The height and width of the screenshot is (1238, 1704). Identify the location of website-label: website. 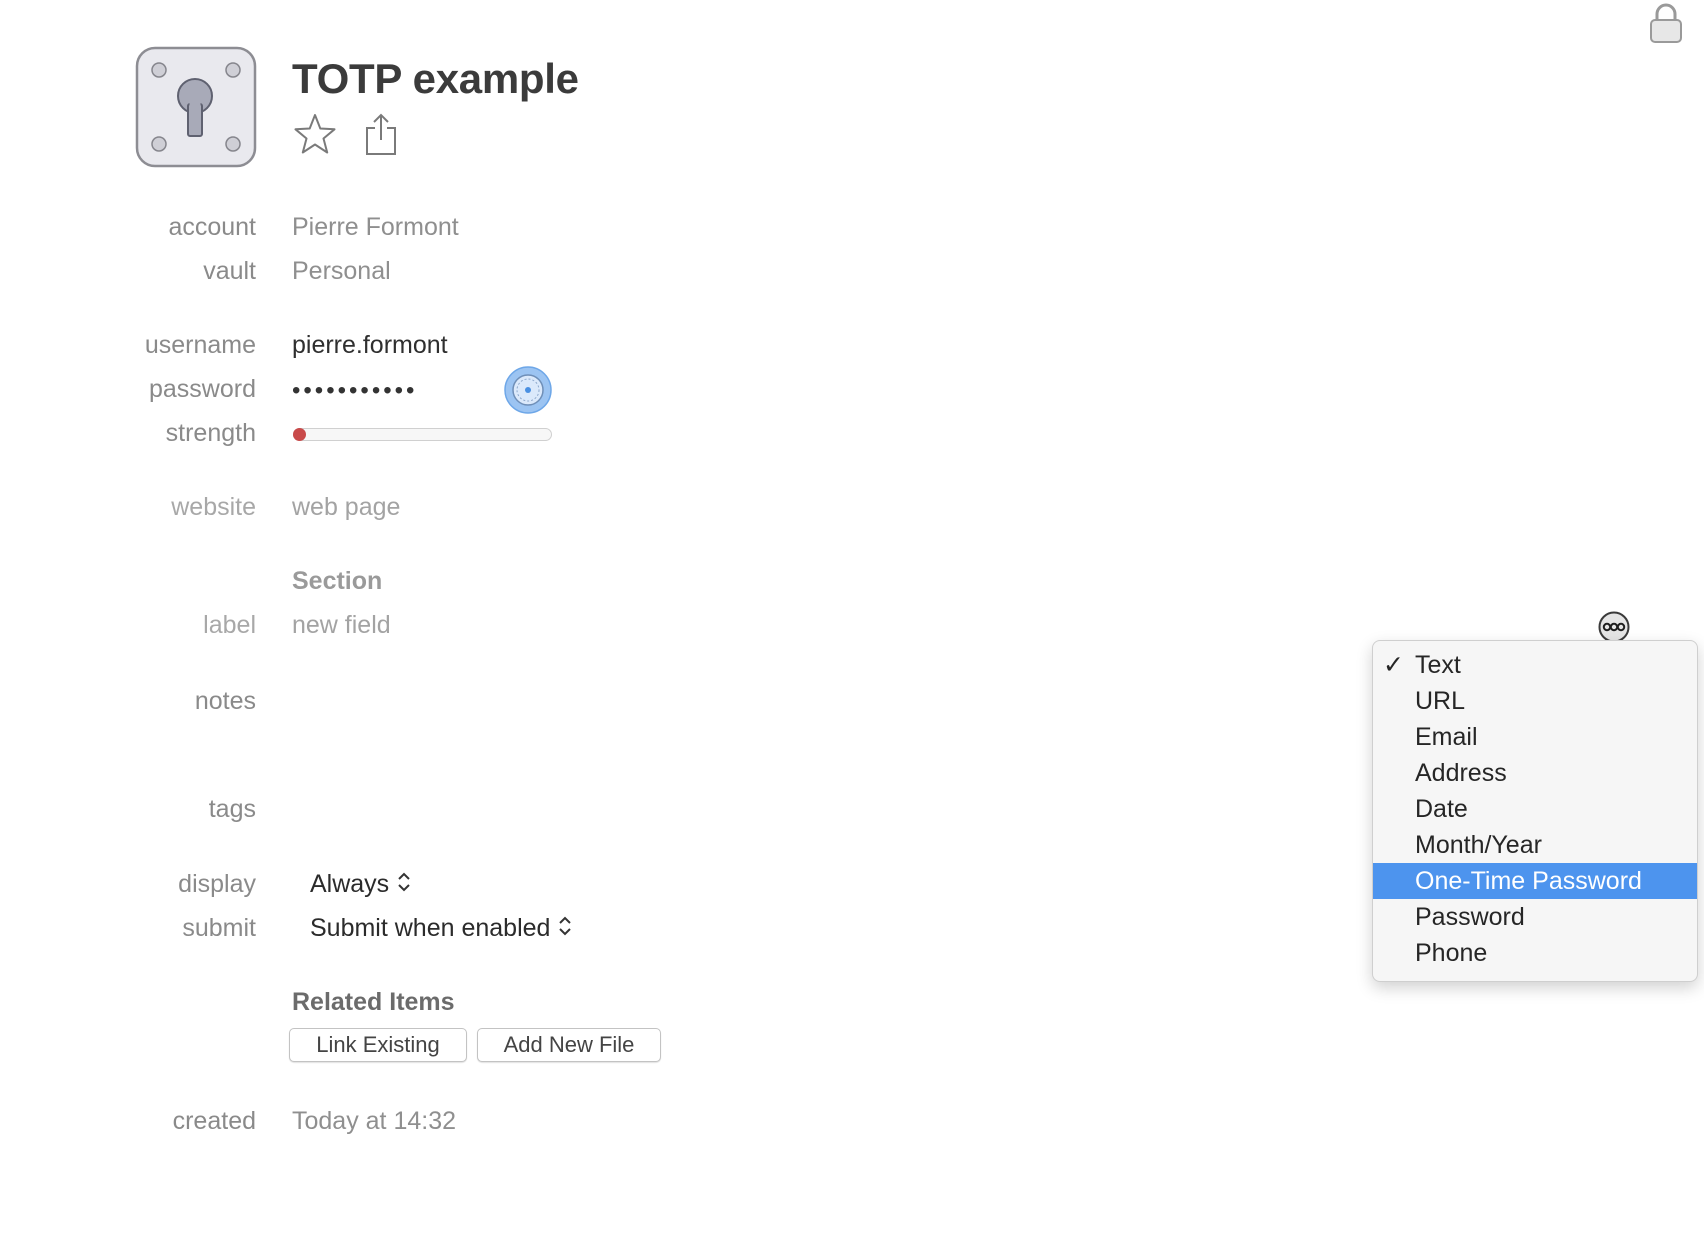
(213, 507).